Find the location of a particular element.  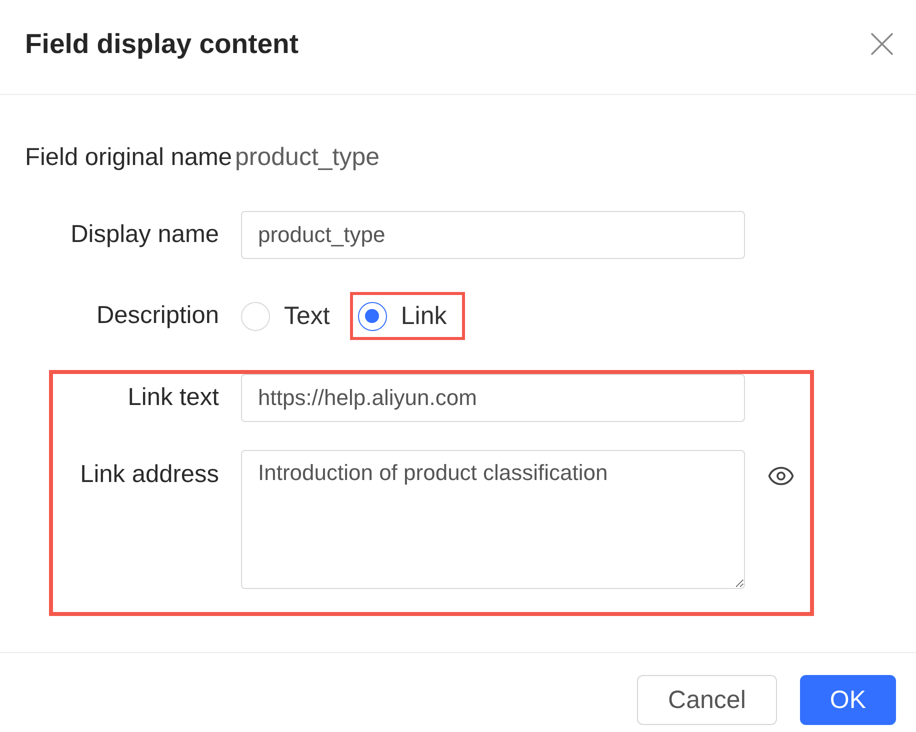

field-label: Description is located at coordinates (157, 316).